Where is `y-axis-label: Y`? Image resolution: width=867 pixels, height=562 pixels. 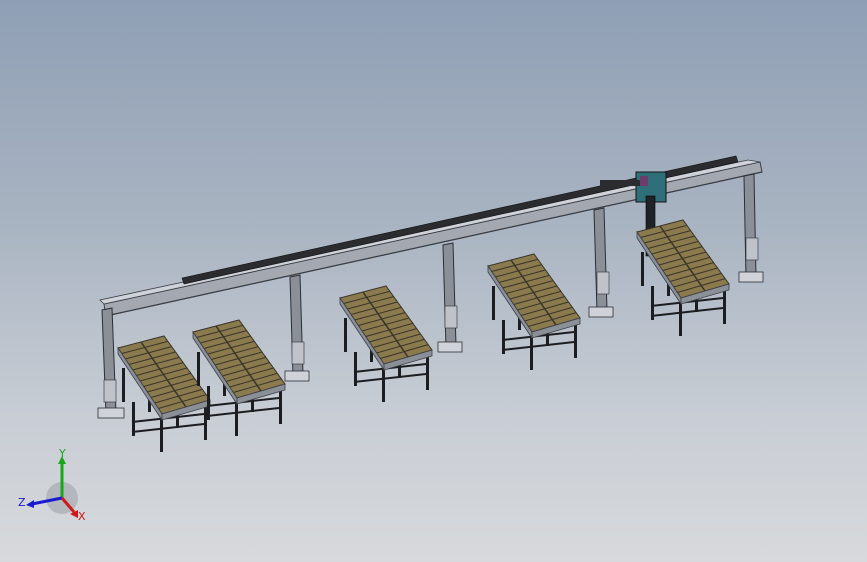
y-axis-label: Y is located at coordinates (62, 453).